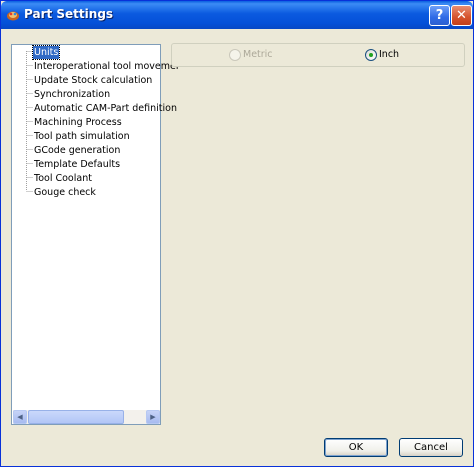 Image resolution: width=474 pixels, height=467 pixels. Describe the element at coordinates (82, 136) in the screenshot. I see `tree-item-tool-path-simulation: Tool path simulation` at that location.